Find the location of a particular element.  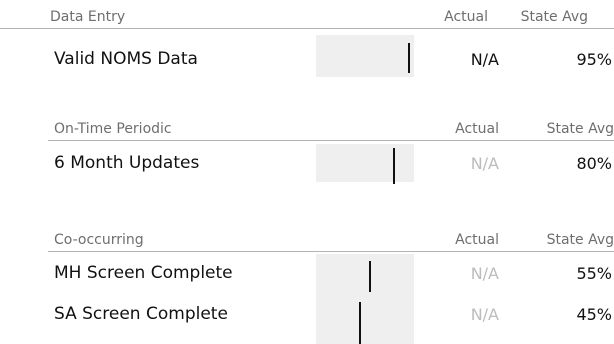

metric-label: MH Screen Complete is located at coordinates (143, 273).